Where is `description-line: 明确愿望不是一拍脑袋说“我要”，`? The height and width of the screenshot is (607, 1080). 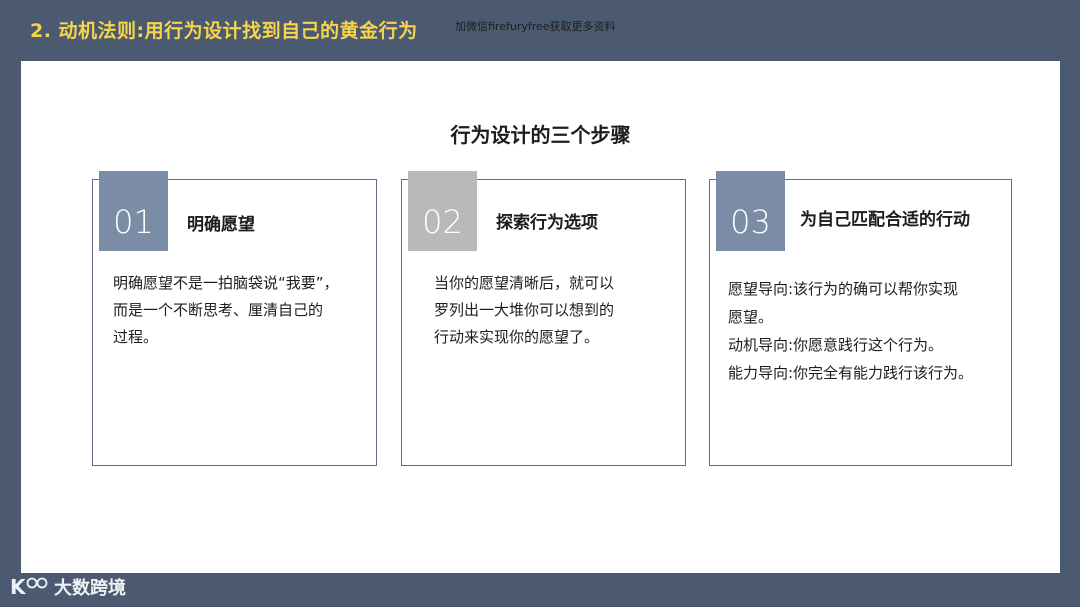 description-line: 明确愿望不是一拍脑袋说“我要”， is located at coordinates (226, 283).